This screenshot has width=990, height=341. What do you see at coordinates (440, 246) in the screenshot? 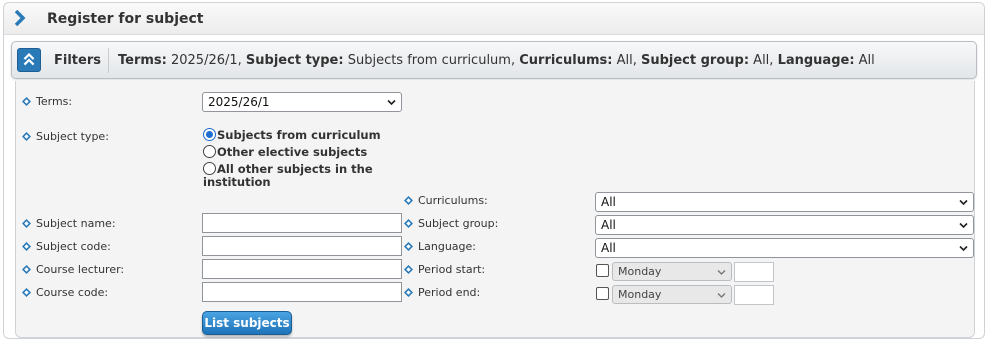
I see `language-label: Language:` at bounding box center [440, 246].